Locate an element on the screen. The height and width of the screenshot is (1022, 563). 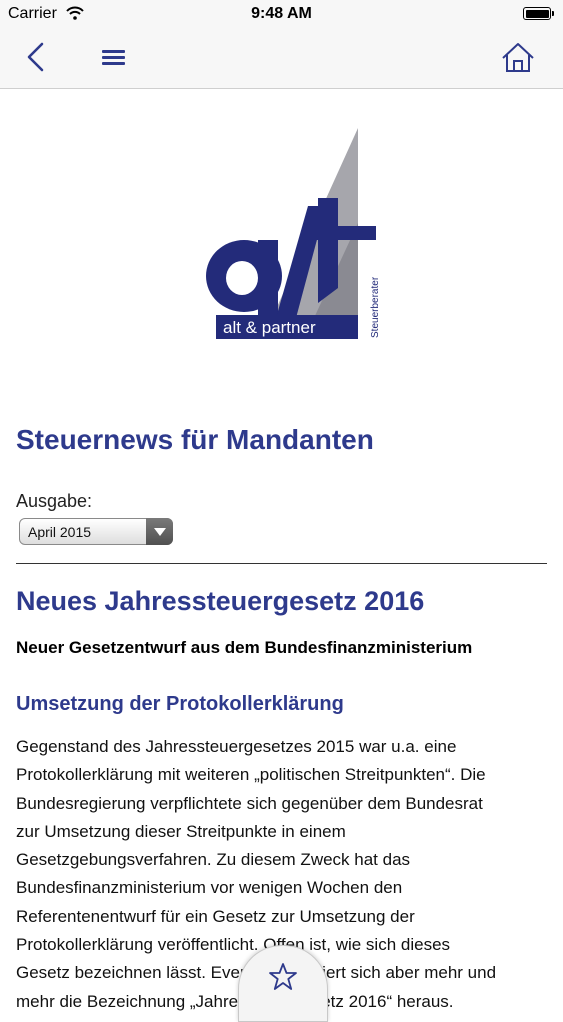
battery-full-icon is located at coordinates (538, 13).